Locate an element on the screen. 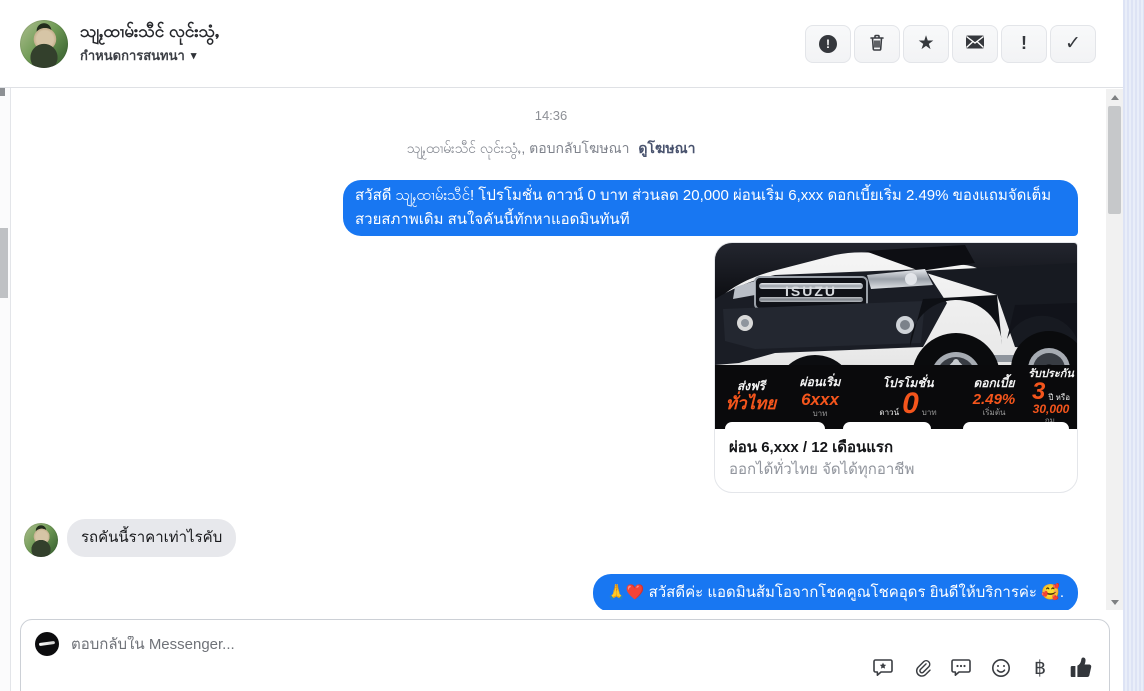 This screenshot has height=691, width=1144. composer: ฿ is located at coordinates (565, 655).